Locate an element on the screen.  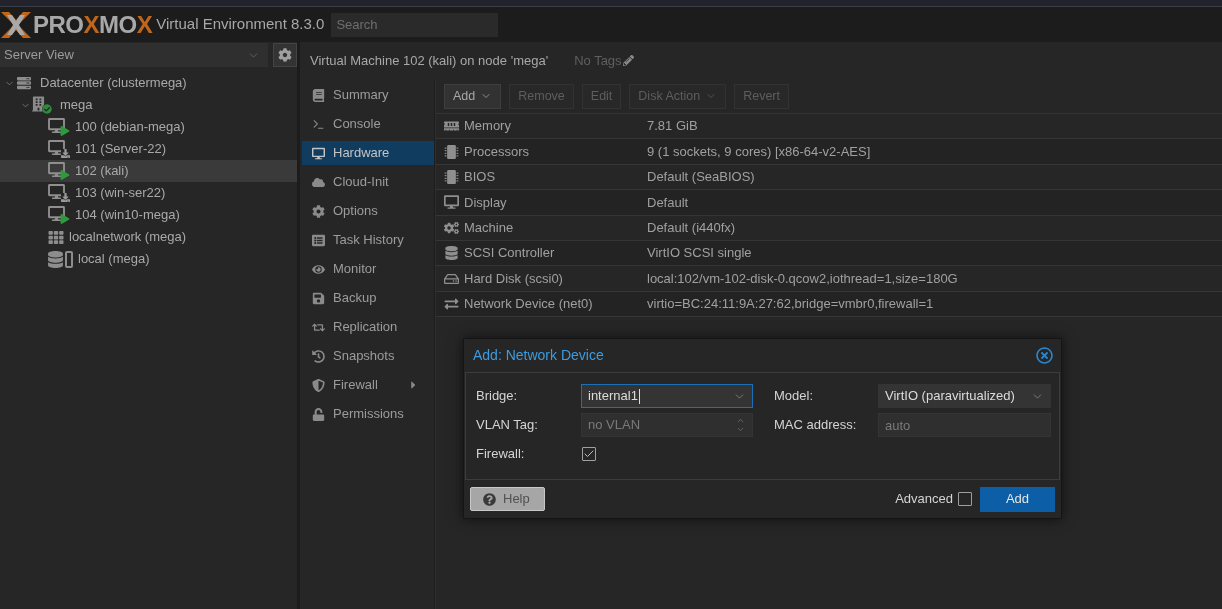
shield-icon is located at coordinates (318, 385).